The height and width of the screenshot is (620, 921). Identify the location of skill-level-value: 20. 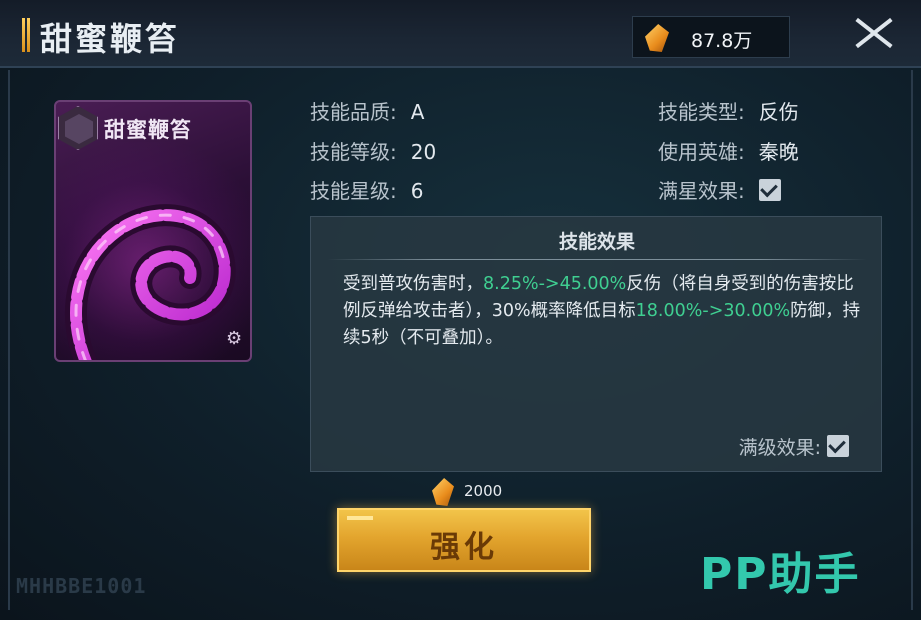
(423, 152).